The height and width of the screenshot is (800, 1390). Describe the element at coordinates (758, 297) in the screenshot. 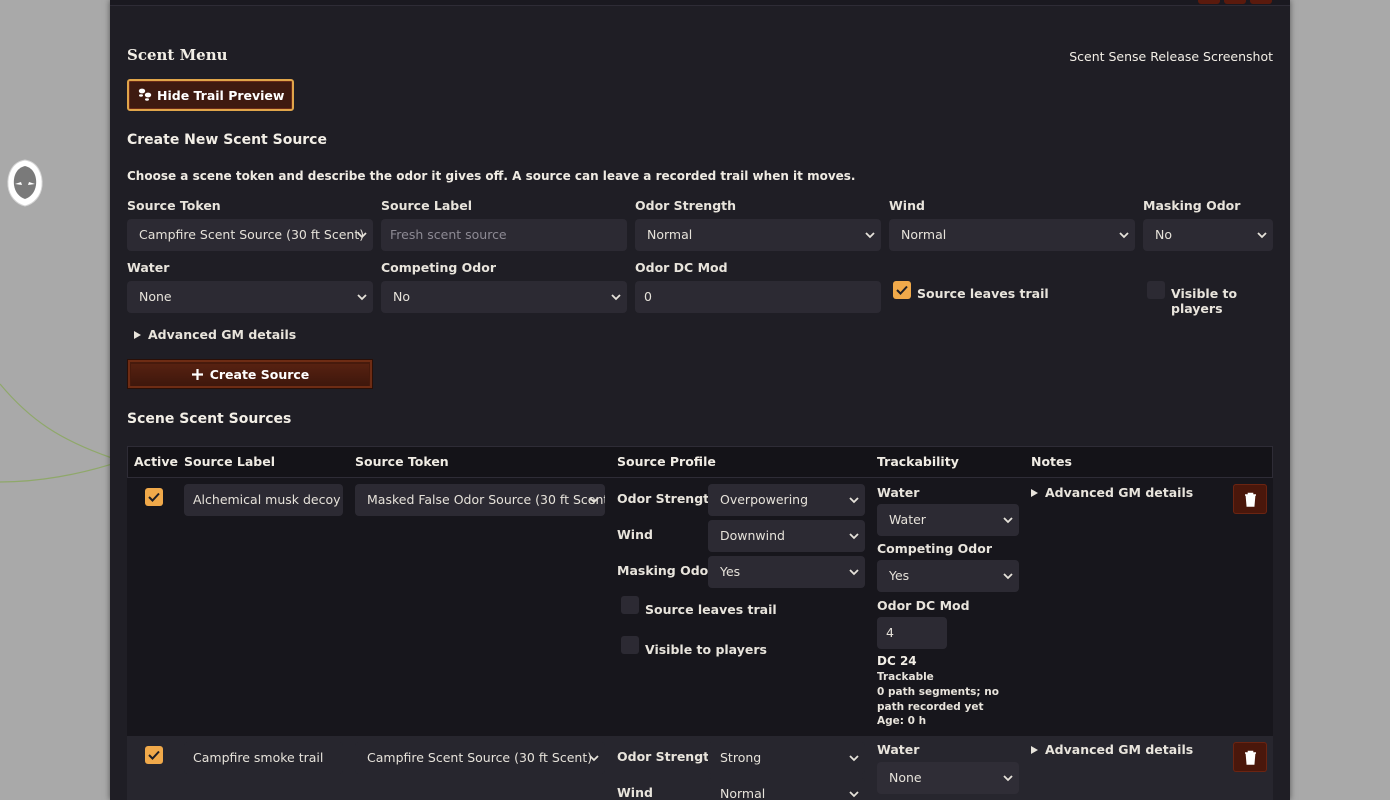

I see `odor-dc-mod-input: 0` at that location.